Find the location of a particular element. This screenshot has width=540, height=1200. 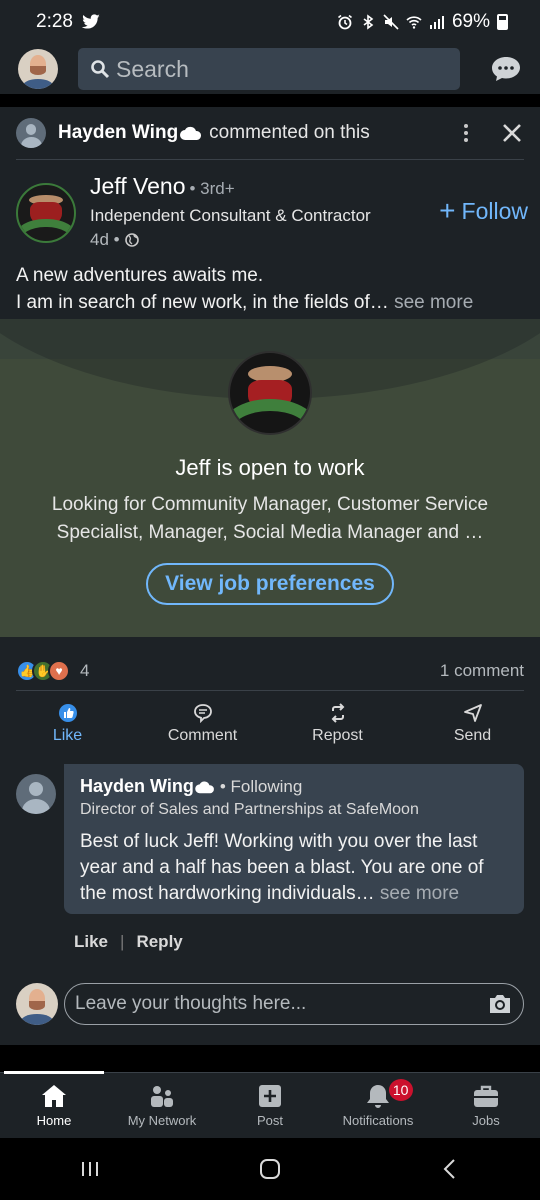

comment-author-name: Hayden Wing • Following is located at coordinates (294, 786).